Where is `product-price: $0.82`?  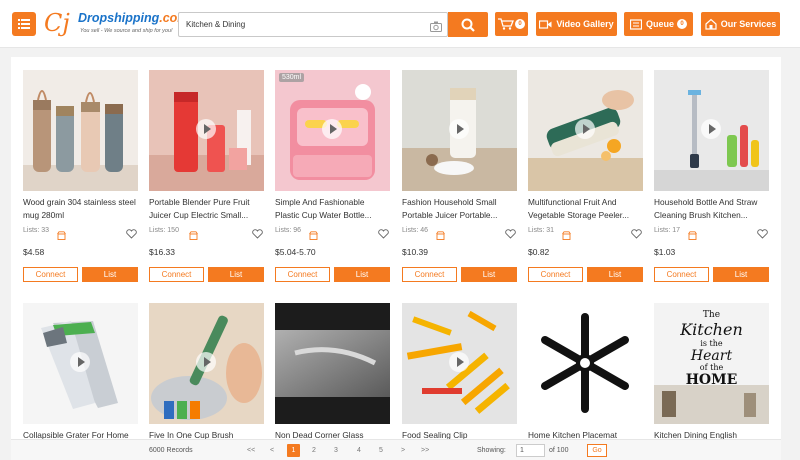 product-price: $0.82 is located at coordinates (539, 252).